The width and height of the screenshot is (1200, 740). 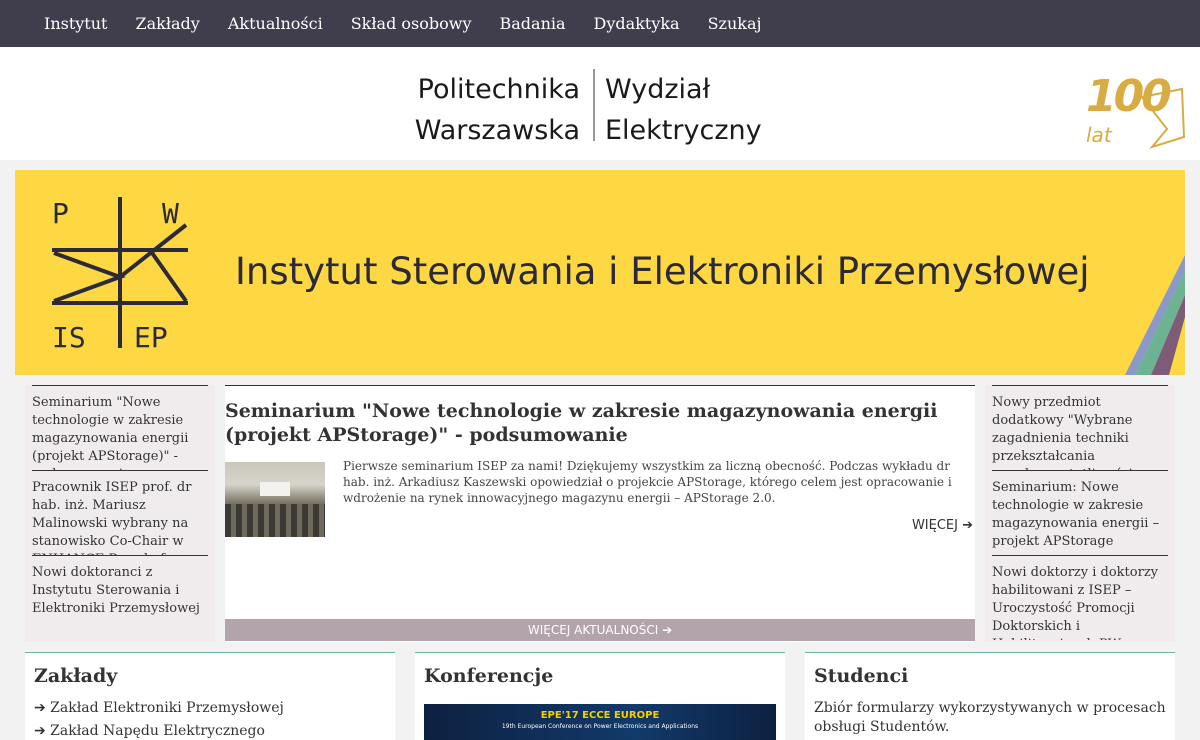 I want to click on read-more-link: WIĘCEJ ➔, so click(x=942, y=525).